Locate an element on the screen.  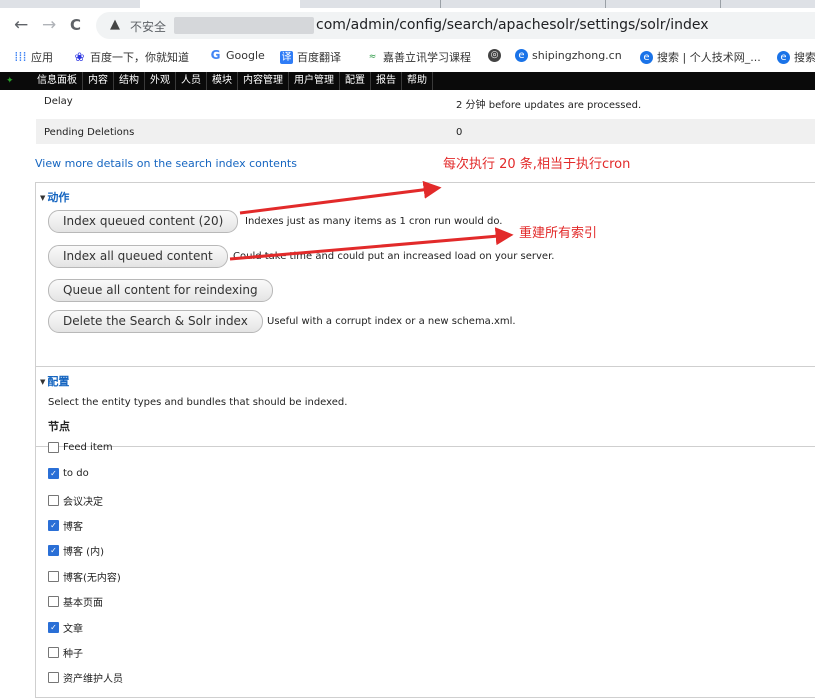
bookmark-label: 百度一下，你就知道 is located at coordinates (139, 57).